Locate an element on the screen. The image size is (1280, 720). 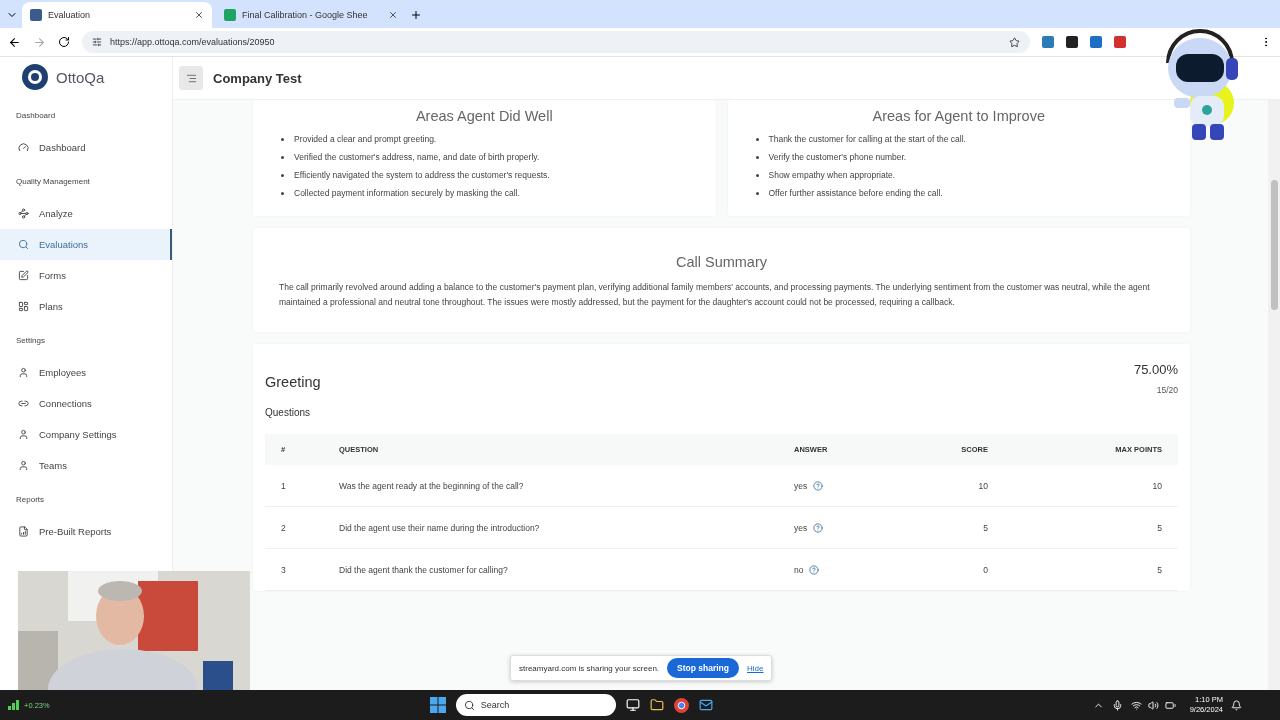
section-points: 15/20 is located at coordinates (1166, 390).